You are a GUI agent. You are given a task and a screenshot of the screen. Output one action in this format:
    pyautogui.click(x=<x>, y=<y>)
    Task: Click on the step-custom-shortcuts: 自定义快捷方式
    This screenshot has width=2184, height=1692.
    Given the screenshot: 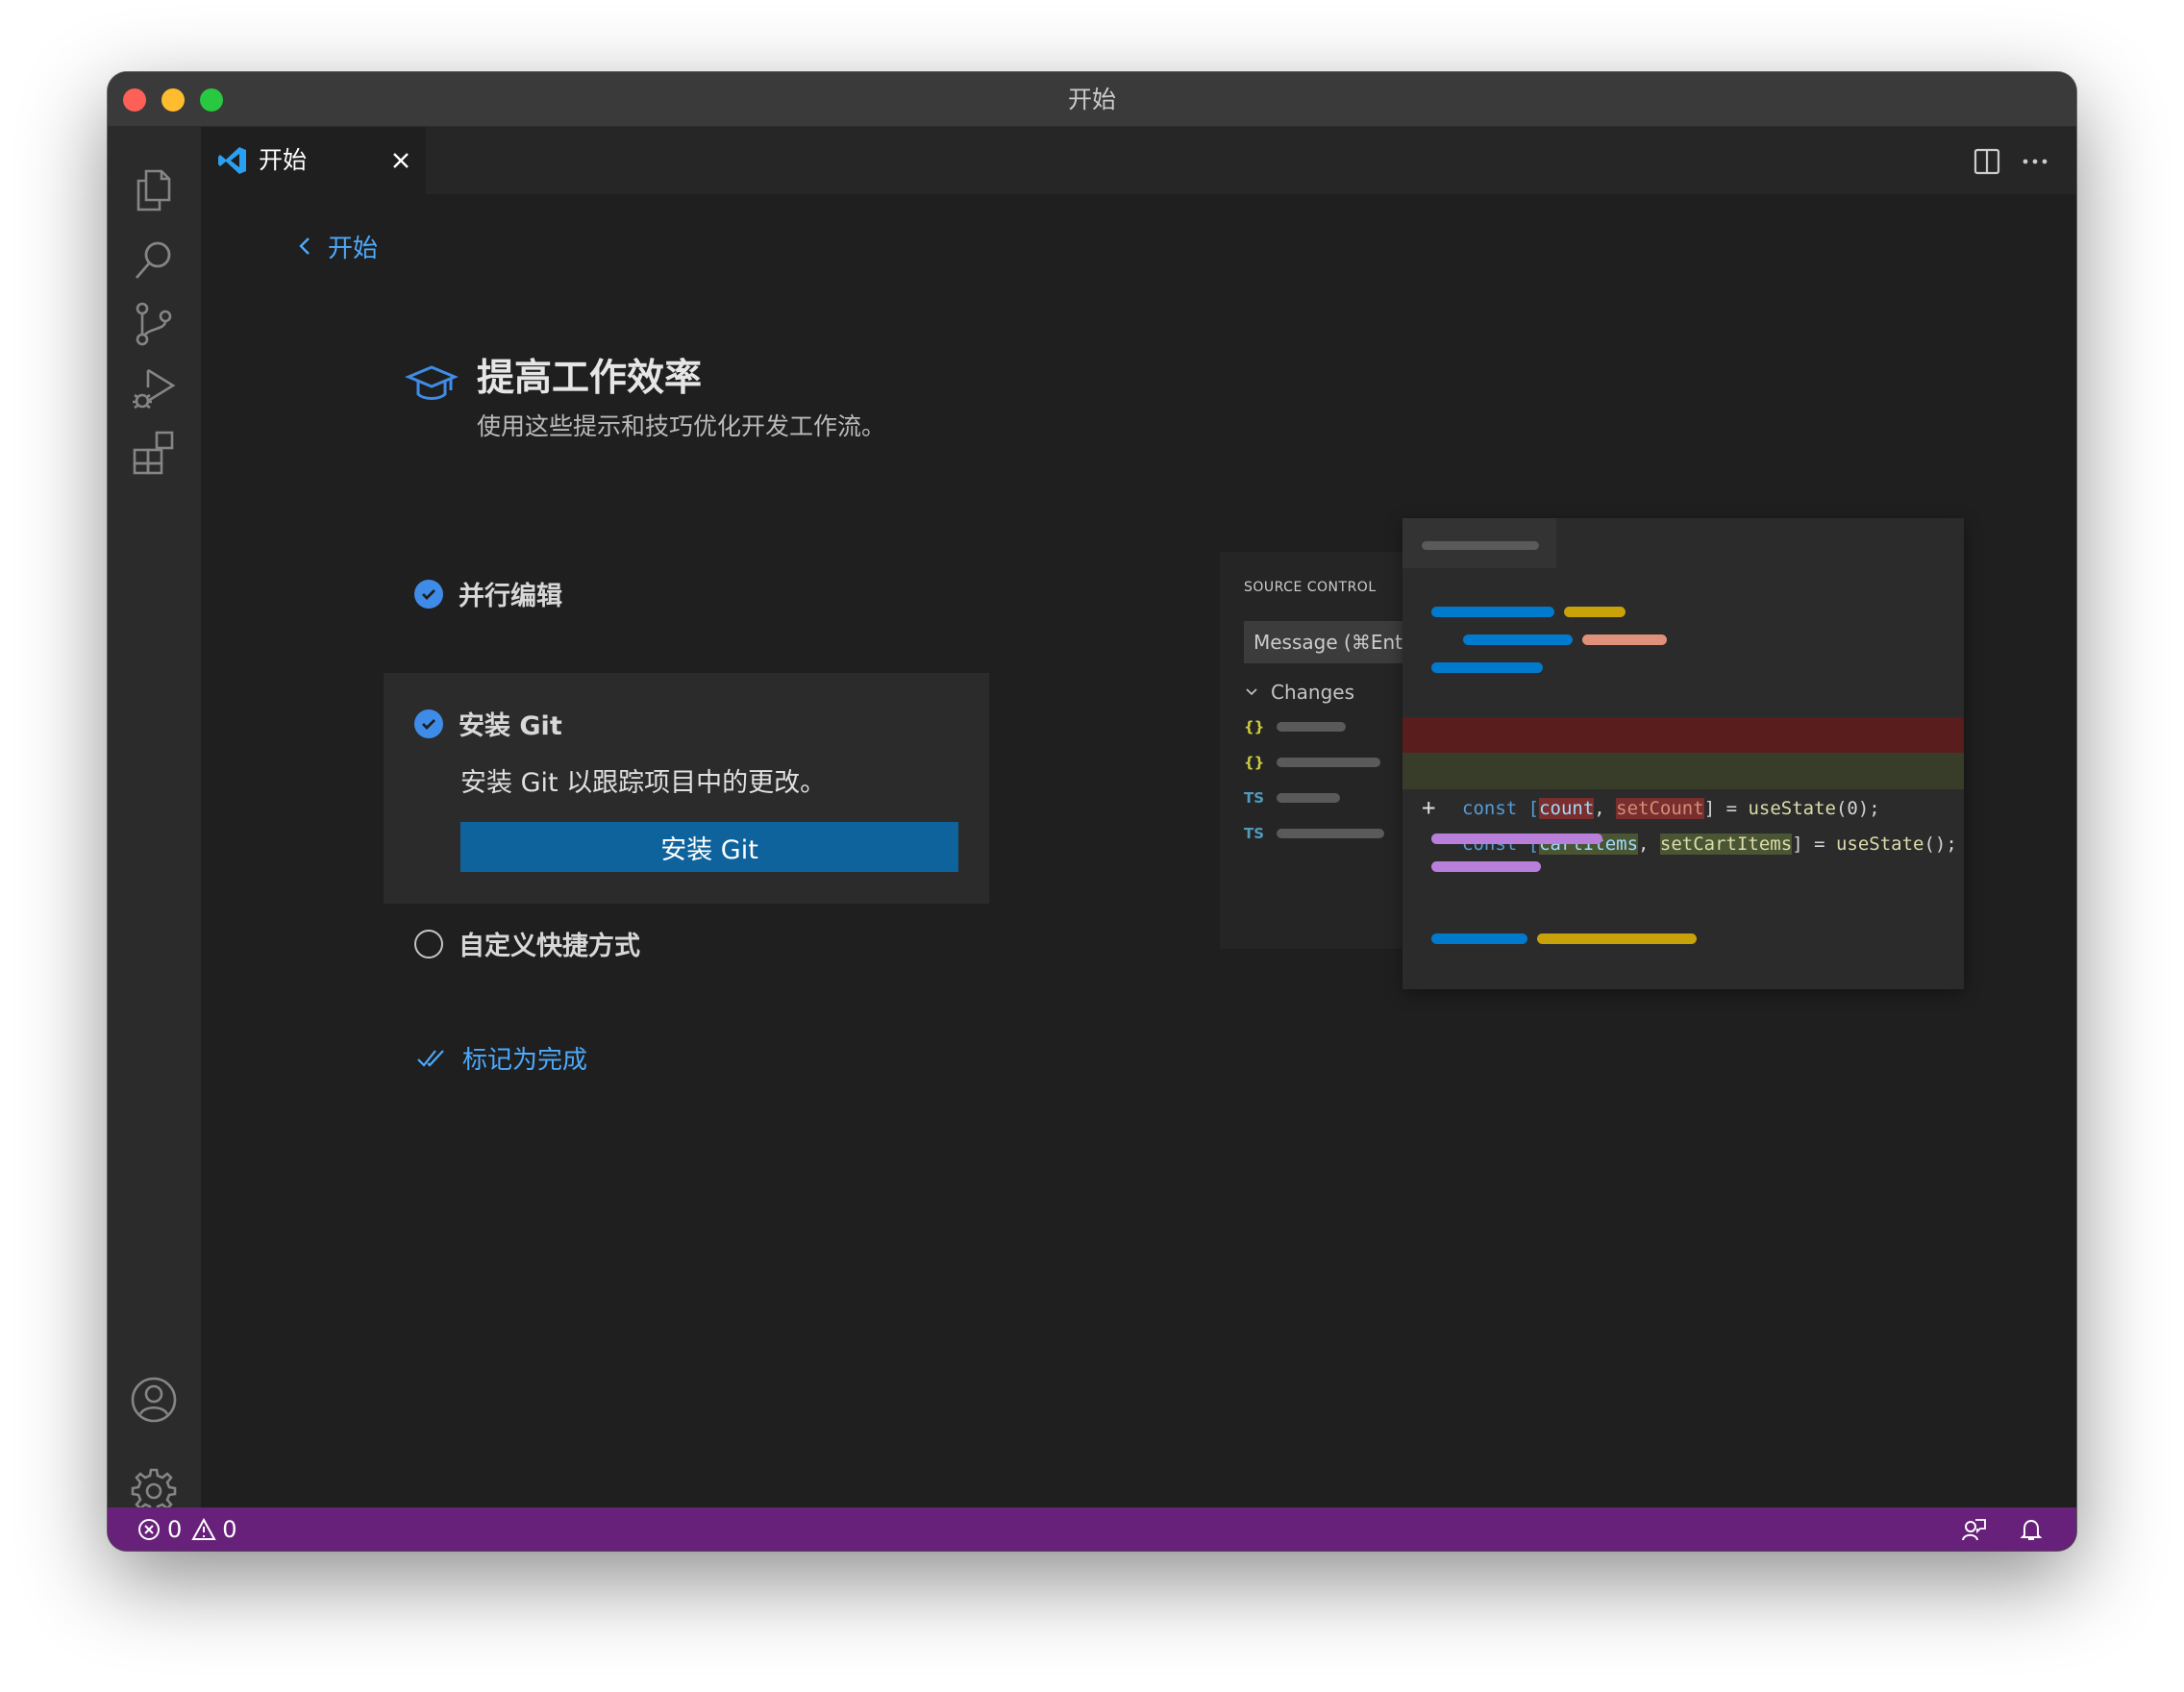 What is the action you would take?
    pyautogui.click(x=527, y=943)
    